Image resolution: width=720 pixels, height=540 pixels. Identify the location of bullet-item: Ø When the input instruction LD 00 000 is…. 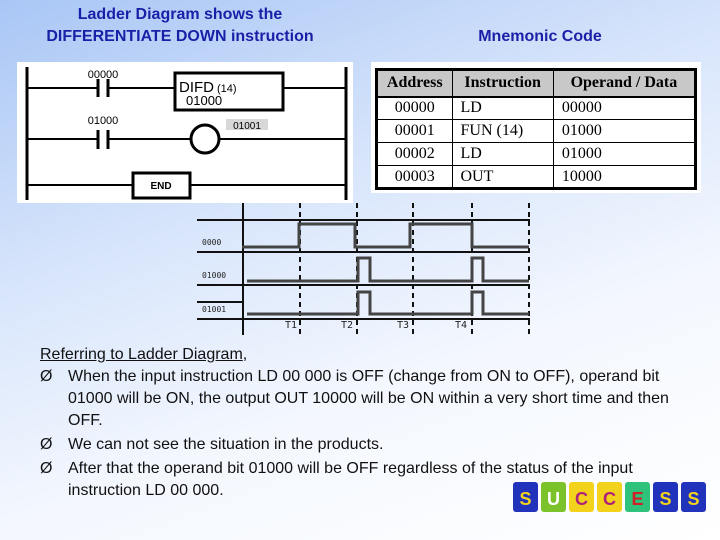
(360, 399).